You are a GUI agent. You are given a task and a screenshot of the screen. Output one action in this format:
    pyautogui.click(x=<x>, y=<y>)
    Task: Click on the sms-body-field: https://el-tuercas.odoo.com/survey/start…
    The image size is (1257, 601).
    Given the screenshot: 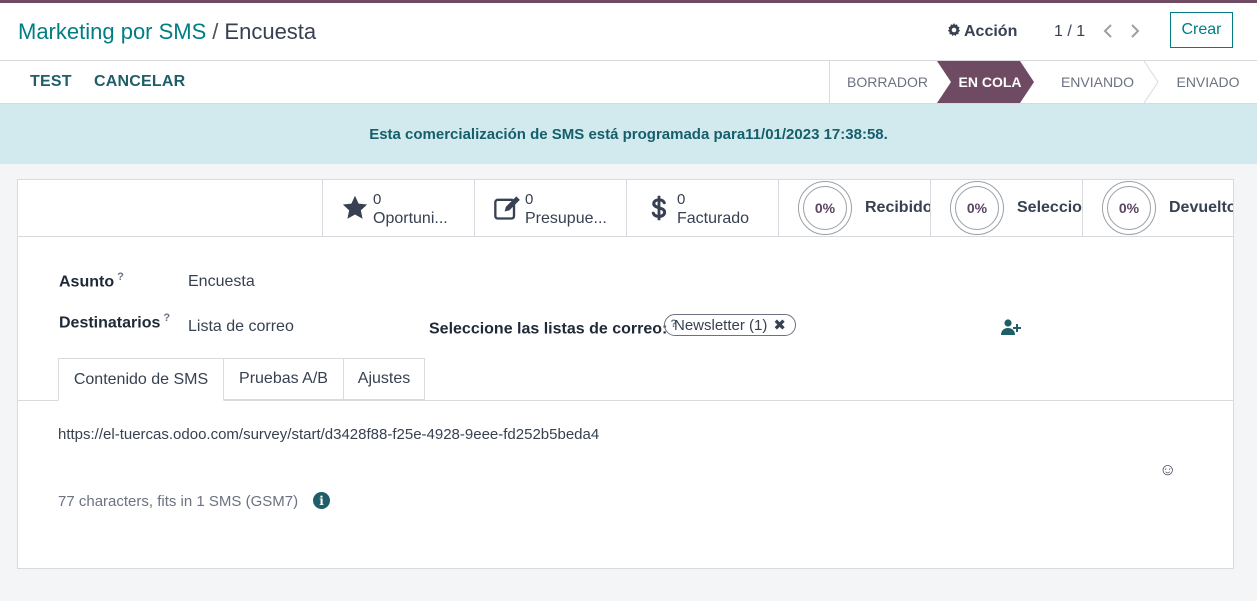 What is the action you would take?
    pyautogui.click(x=328, y=434)
    